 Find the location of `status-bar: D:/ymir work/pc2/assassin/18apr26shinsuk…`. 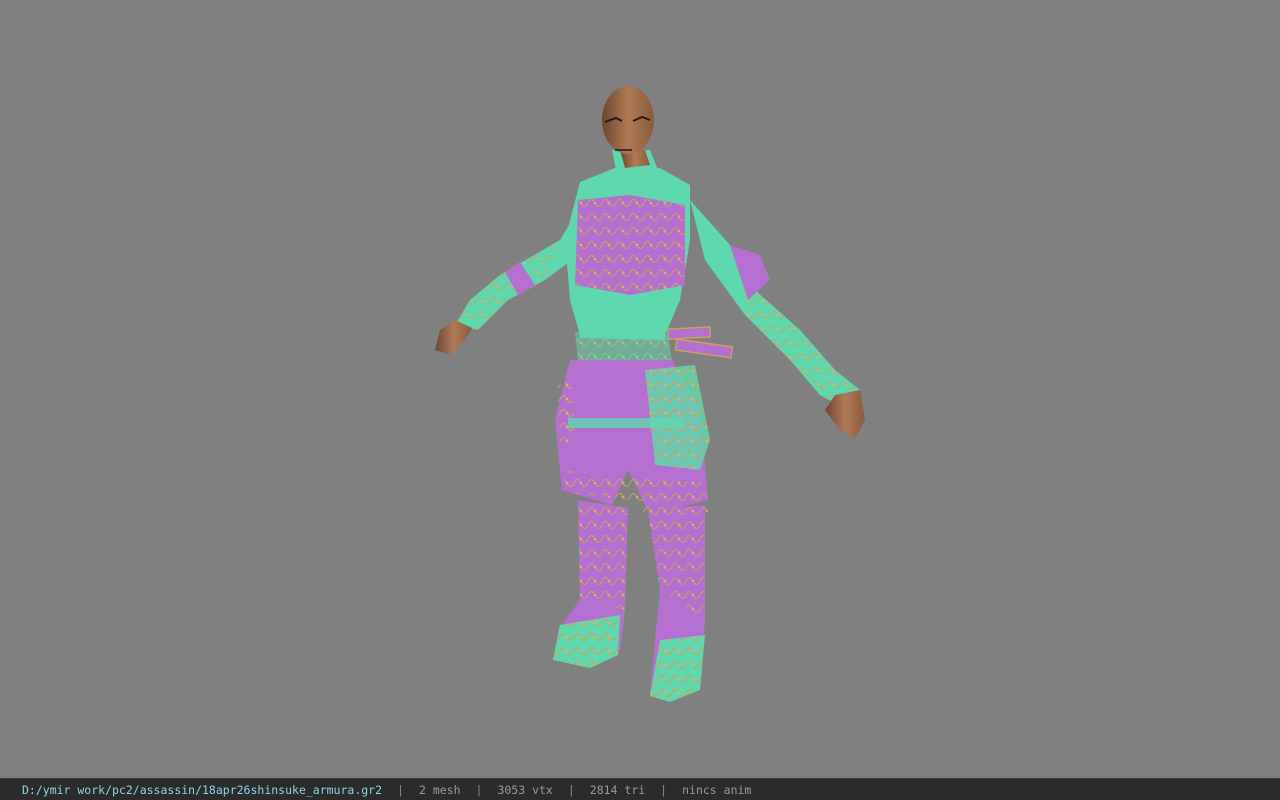

status-bar: D:/ymir work/pc2/assassin/18apr26shinsuk… is located at coordinates (640, 789).